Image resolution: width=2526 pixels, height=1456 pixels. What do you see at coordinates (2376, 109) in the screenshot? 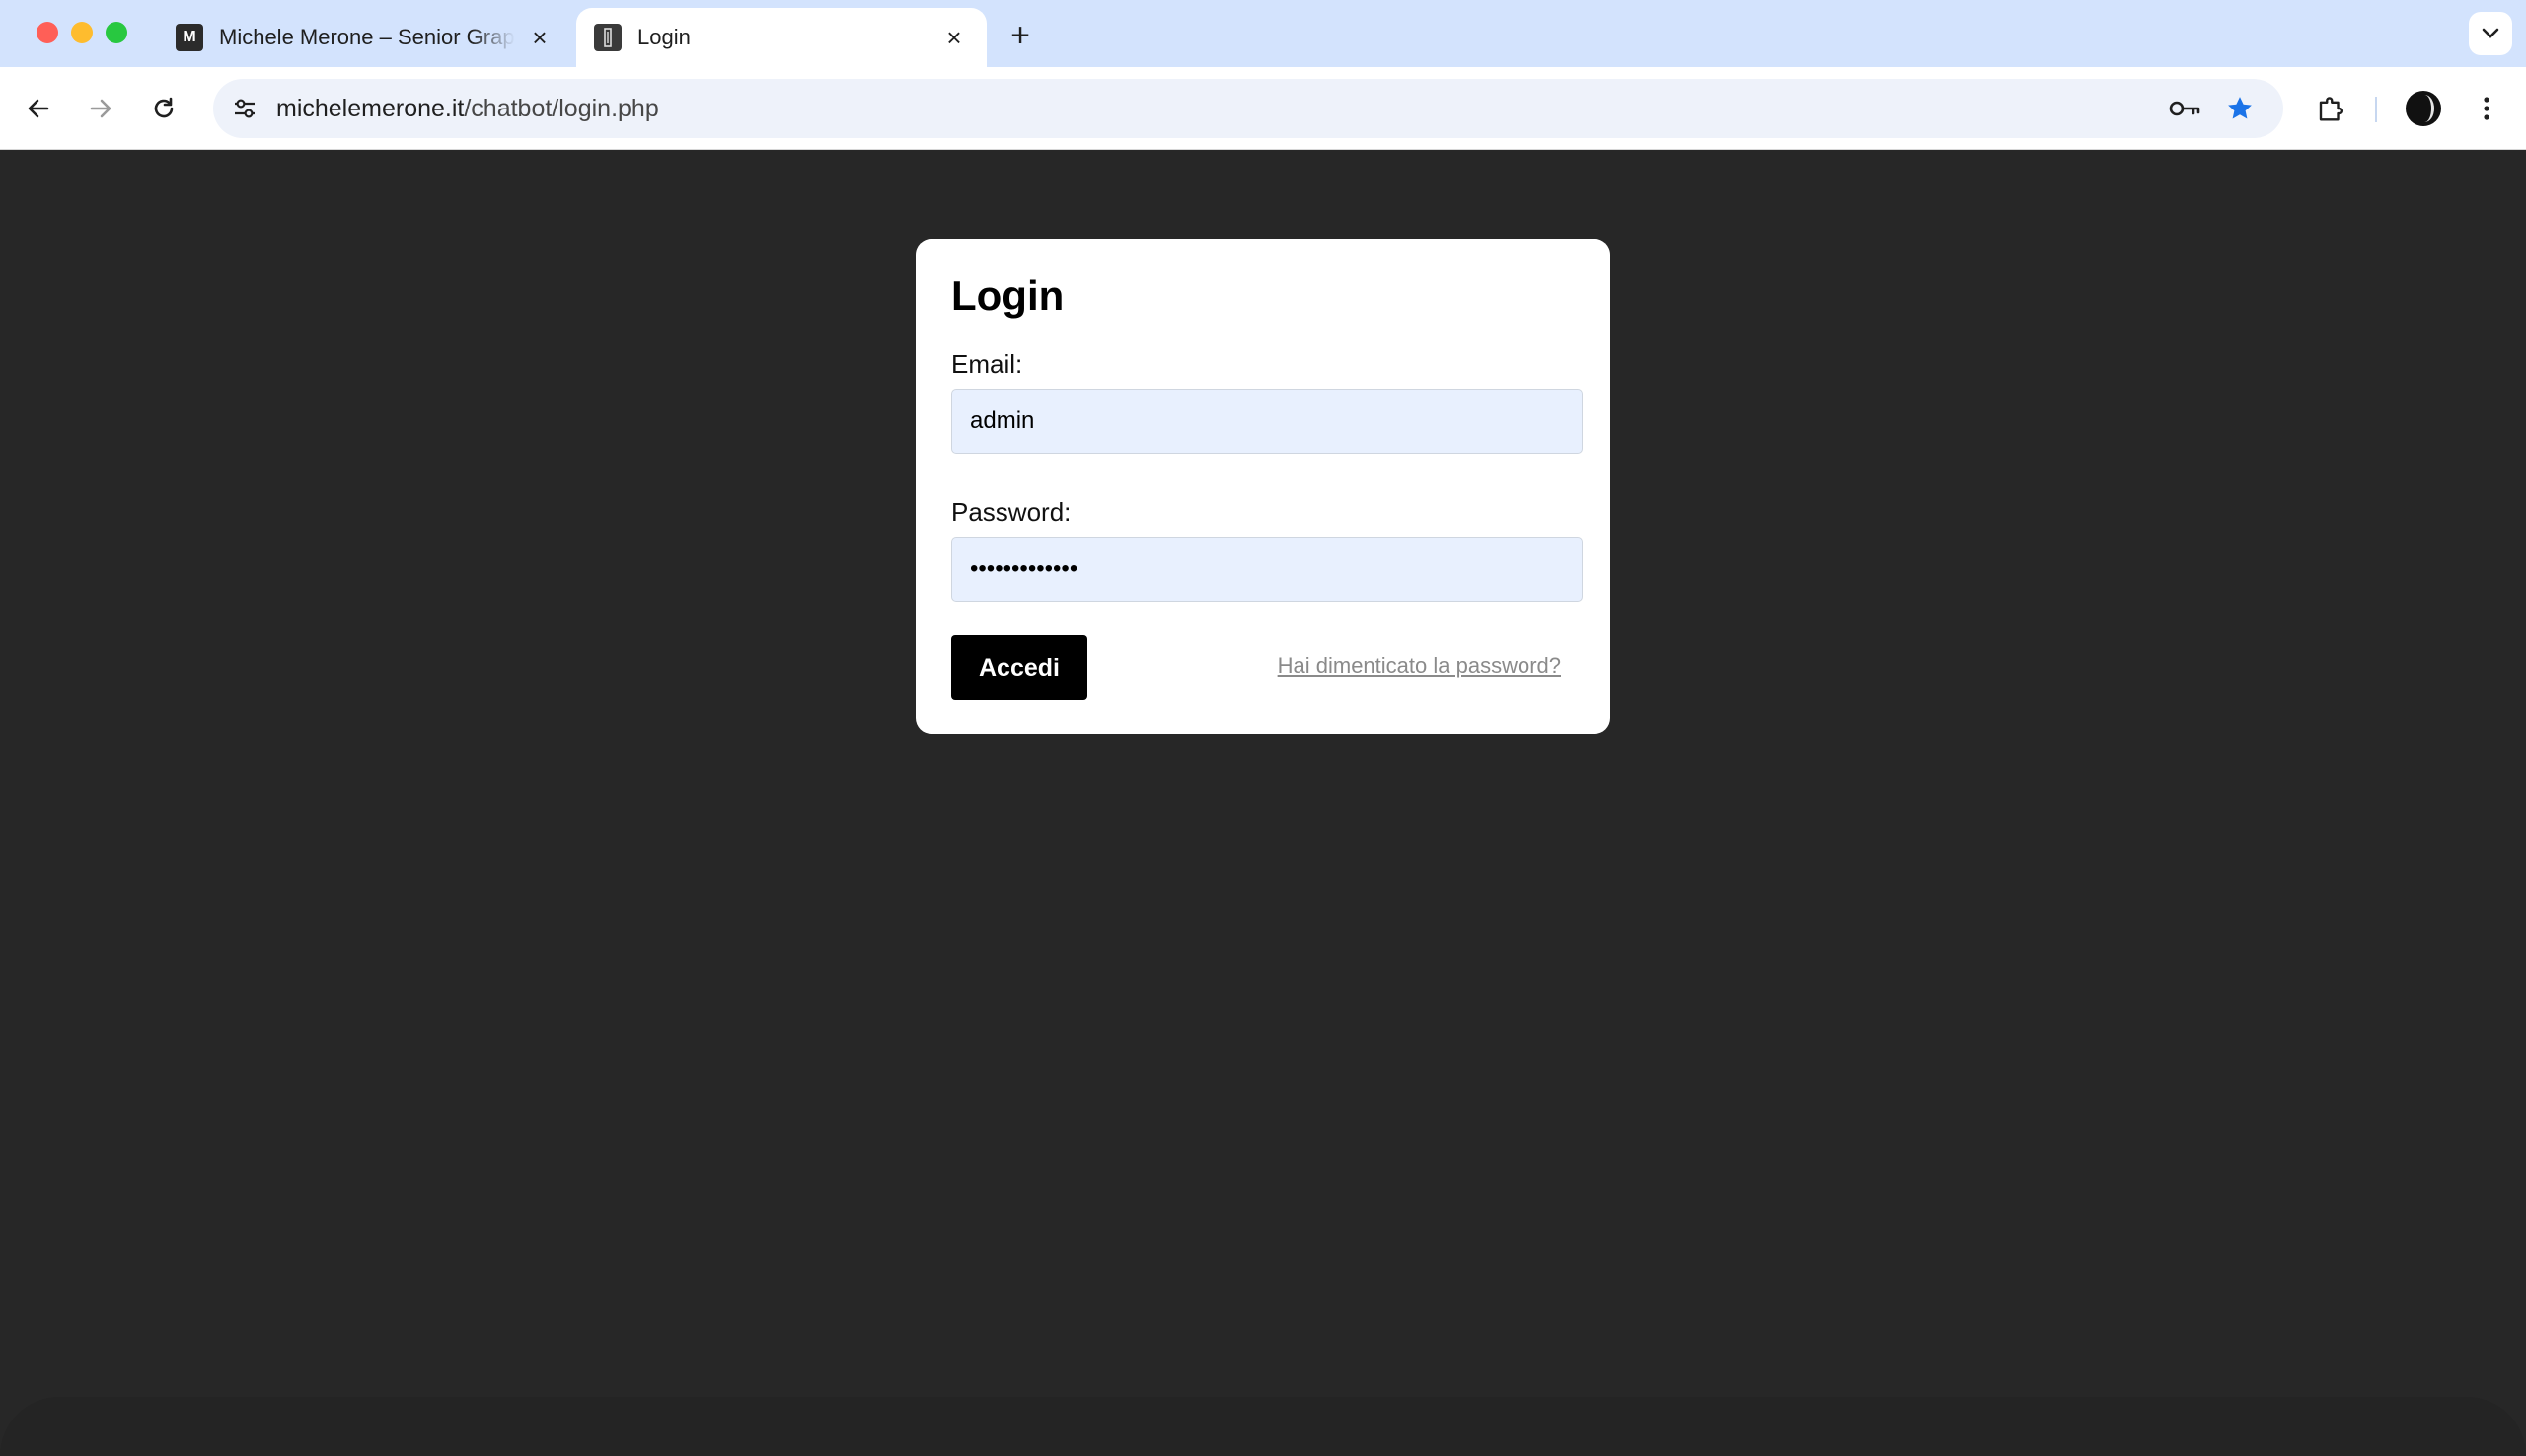
I see `toolbar-divider` at bounding box center [2376, 109].